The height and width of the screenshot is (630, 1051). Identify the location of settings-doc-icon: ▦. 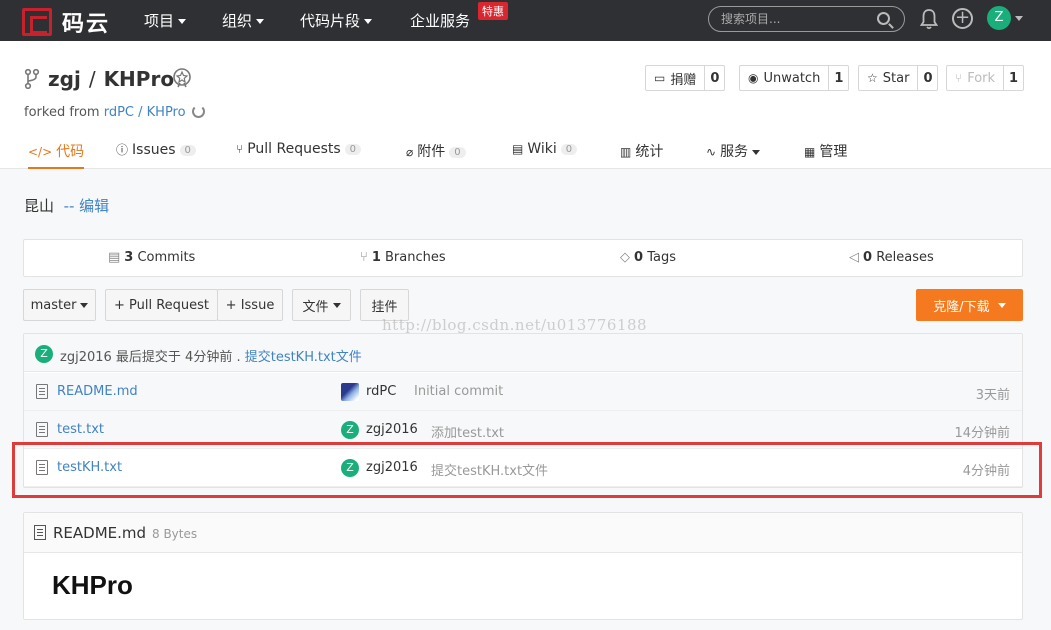
(810, 152).